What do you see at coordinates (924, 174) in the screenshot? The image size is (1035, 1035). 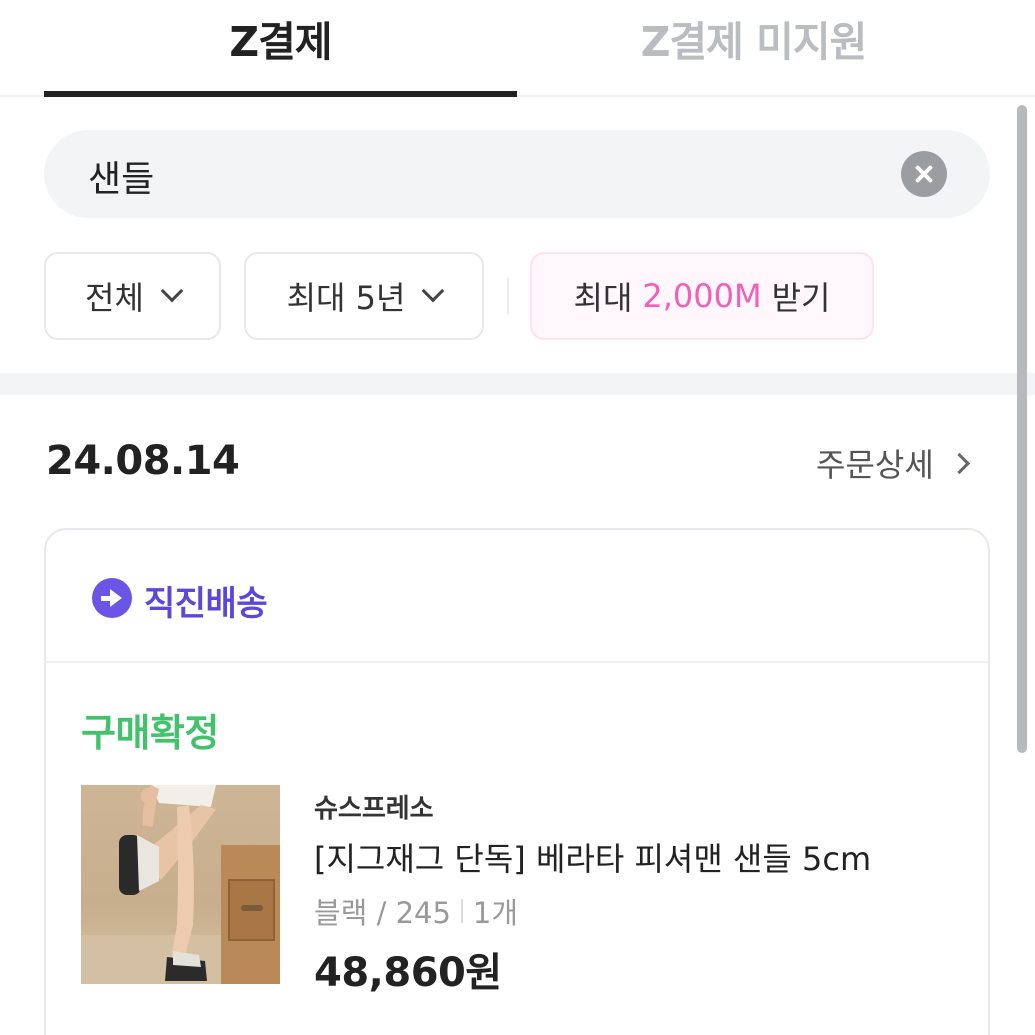 I see `close-icon` at bounding box center [924, 174].